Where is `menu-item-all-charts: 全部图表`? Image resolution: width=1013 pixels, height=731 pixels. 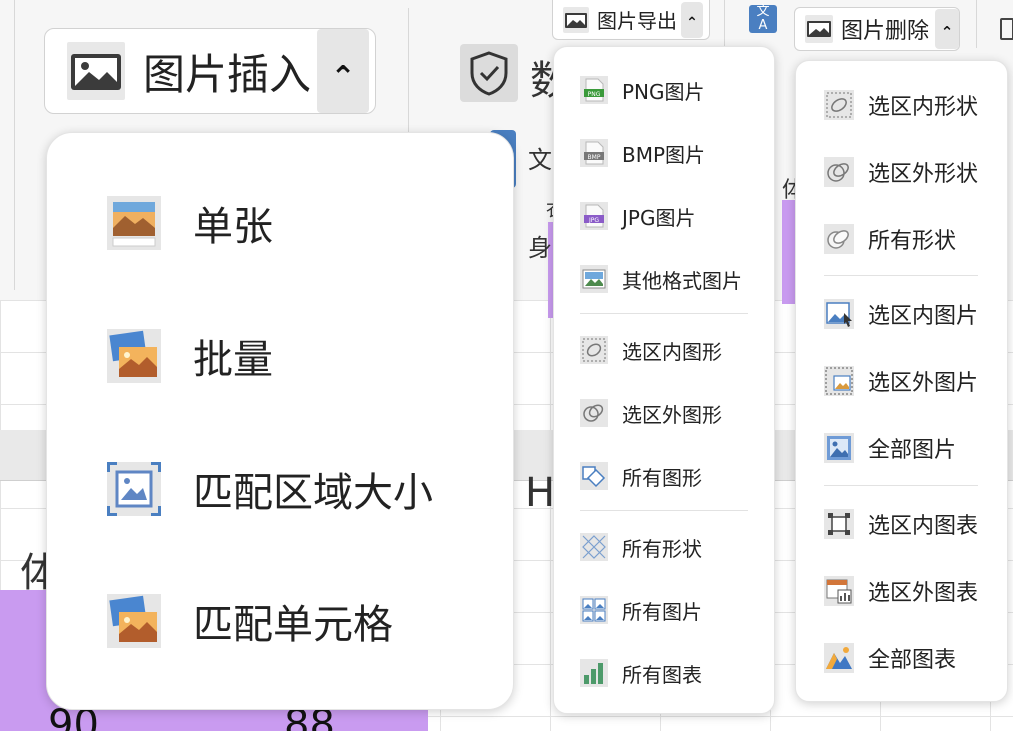
menu-item-all-charts: 全部图表 is located at coordinates (890, 658).